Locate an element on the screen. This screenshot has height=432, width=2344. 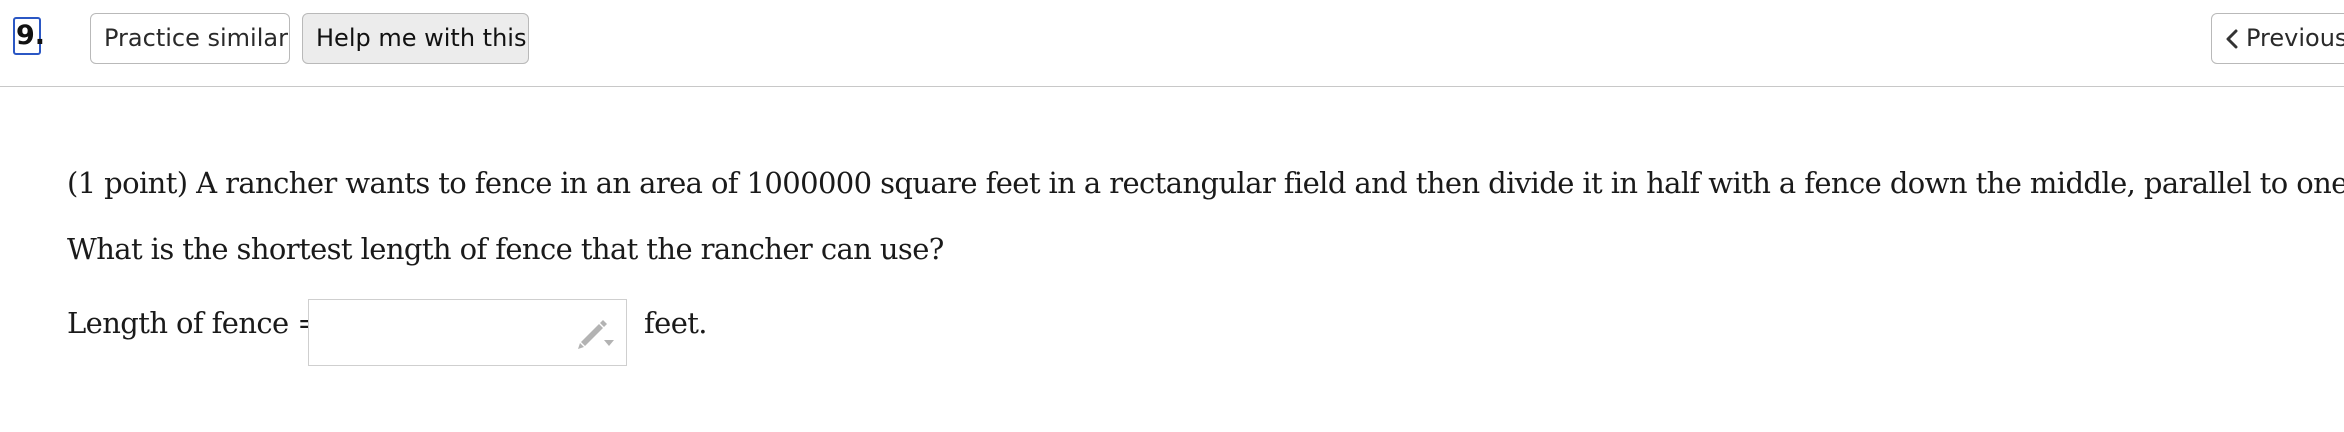
practice-similar-button: Practice similar is located at coordinates (190, 38).